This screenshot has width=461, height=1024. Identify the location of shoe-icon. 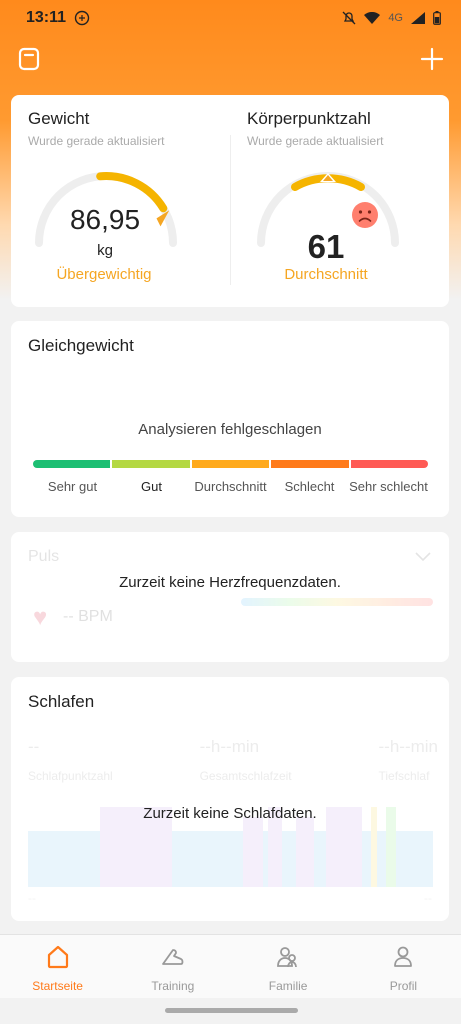
(172, 957).